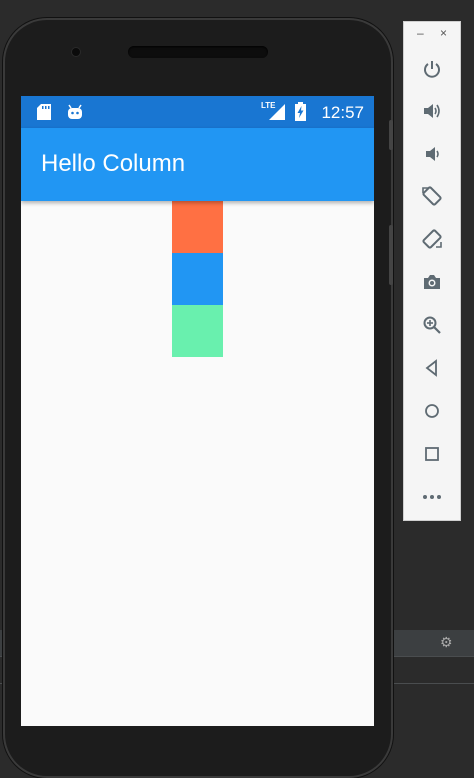  What do you see at coordinates (443, 33) in the screenshot?
I see `close-button: ×` at bounding box center [443, 33].